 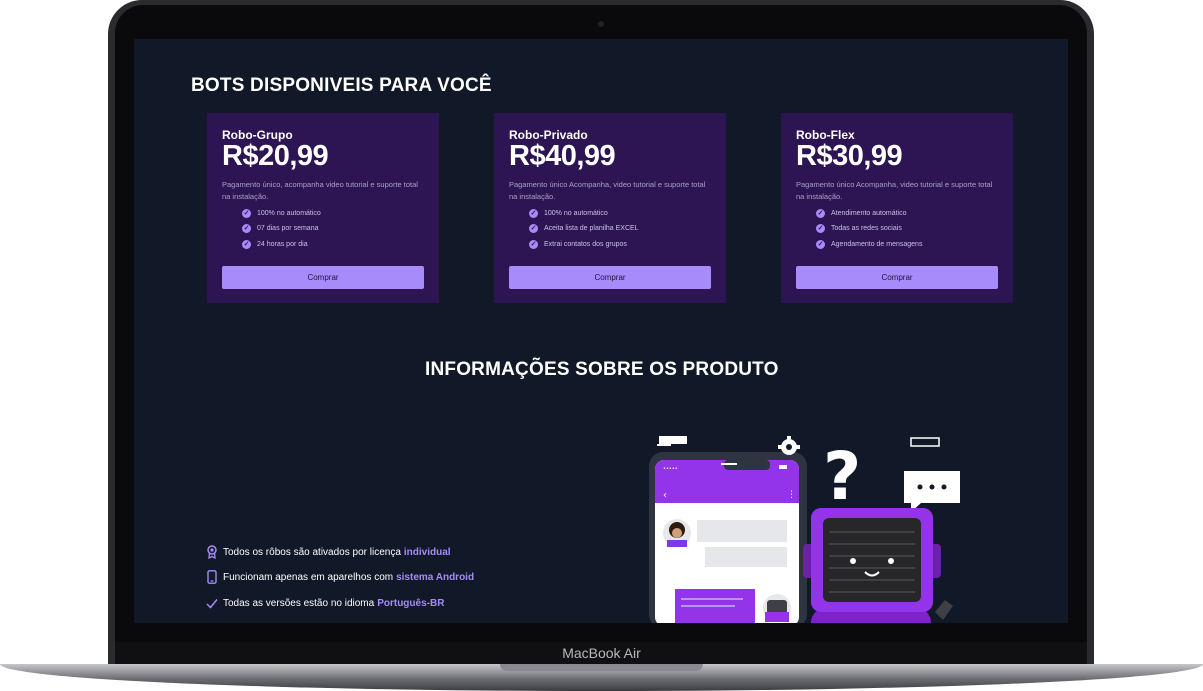 I want to click on question-mark-icon: ?, so click(x=842, y=476).